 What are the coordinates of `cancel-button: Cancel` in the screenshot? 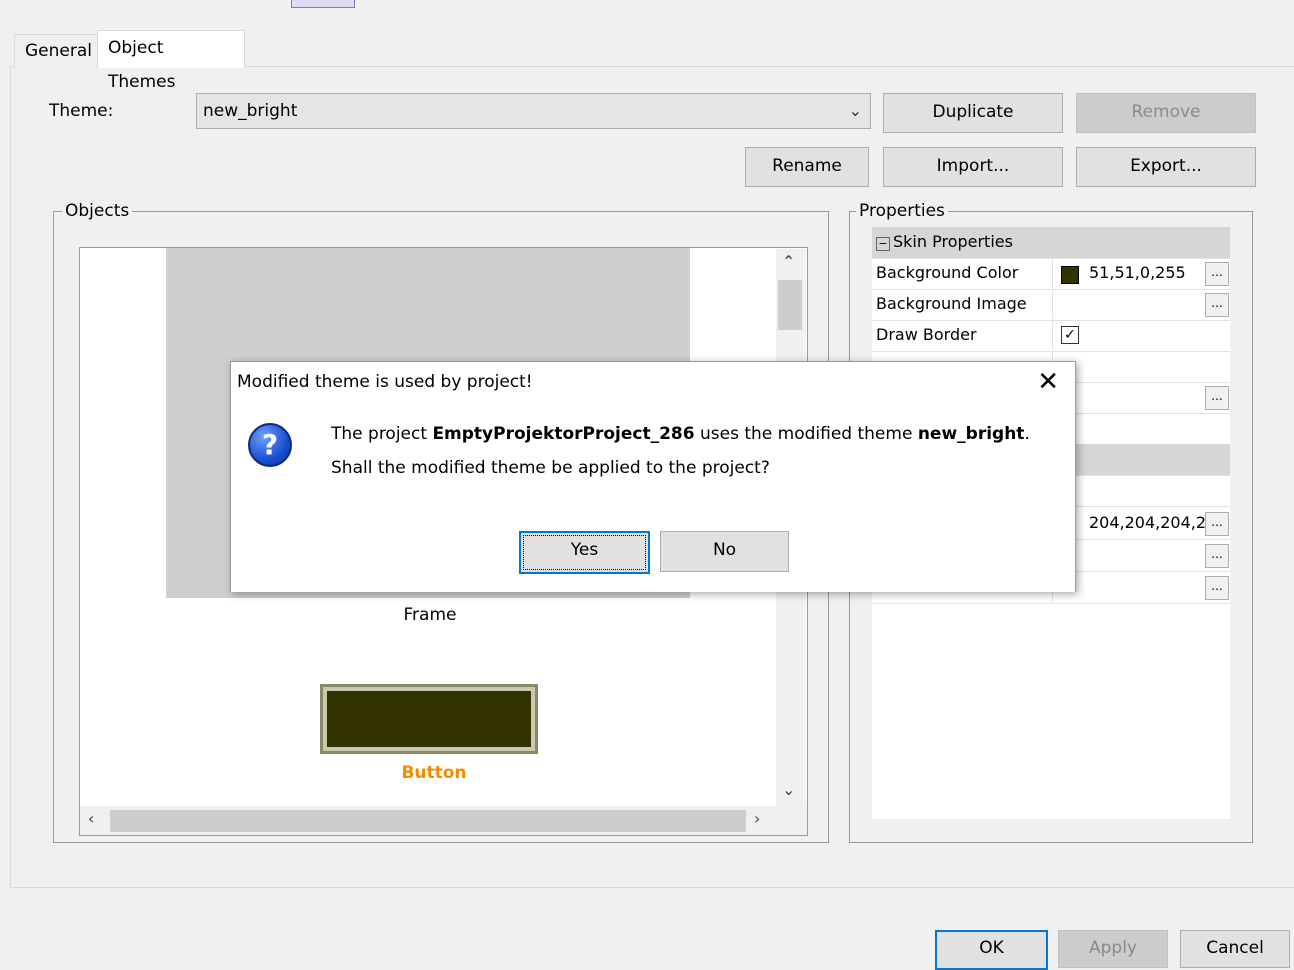 It's located at (1235, 949).